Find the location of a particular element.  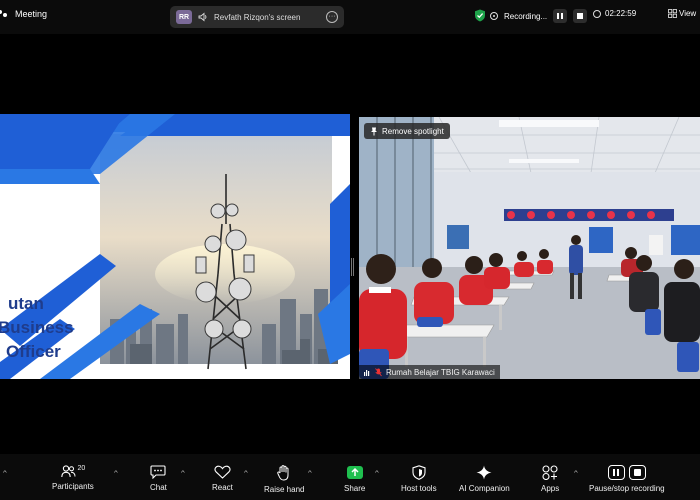

clock-icon is located at coordinates (597, 13).